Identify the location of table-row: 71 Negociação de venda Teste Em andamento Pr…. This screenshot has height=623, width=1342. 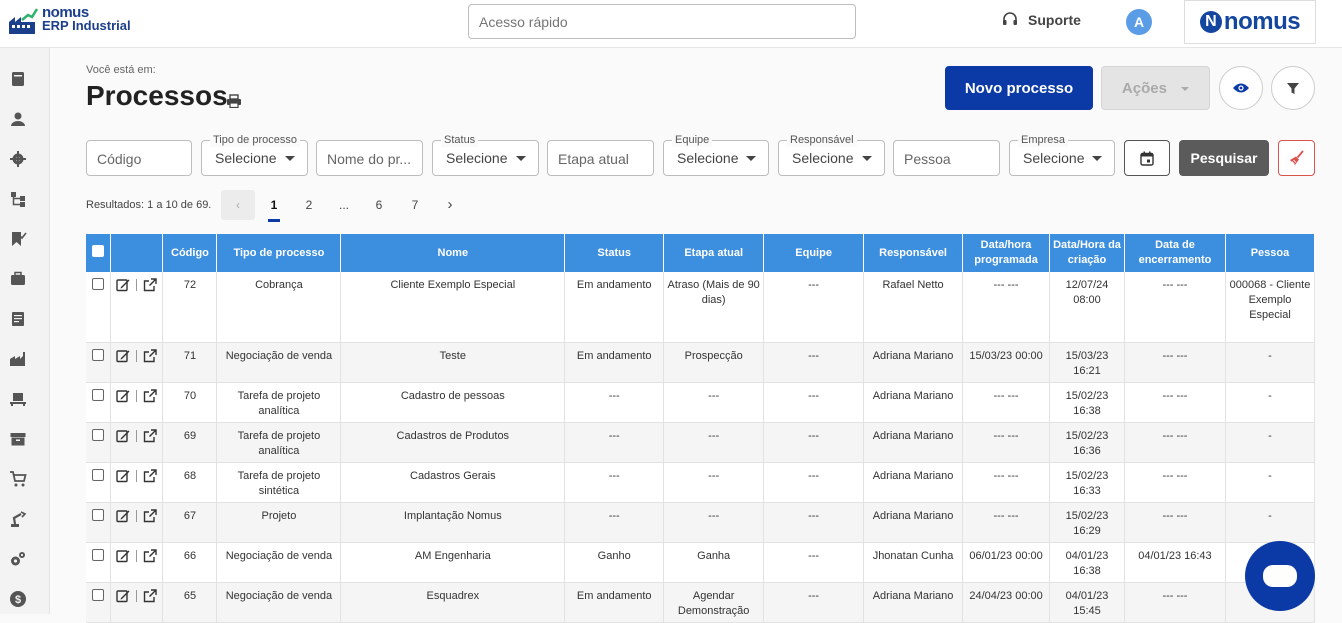
(701, 362).